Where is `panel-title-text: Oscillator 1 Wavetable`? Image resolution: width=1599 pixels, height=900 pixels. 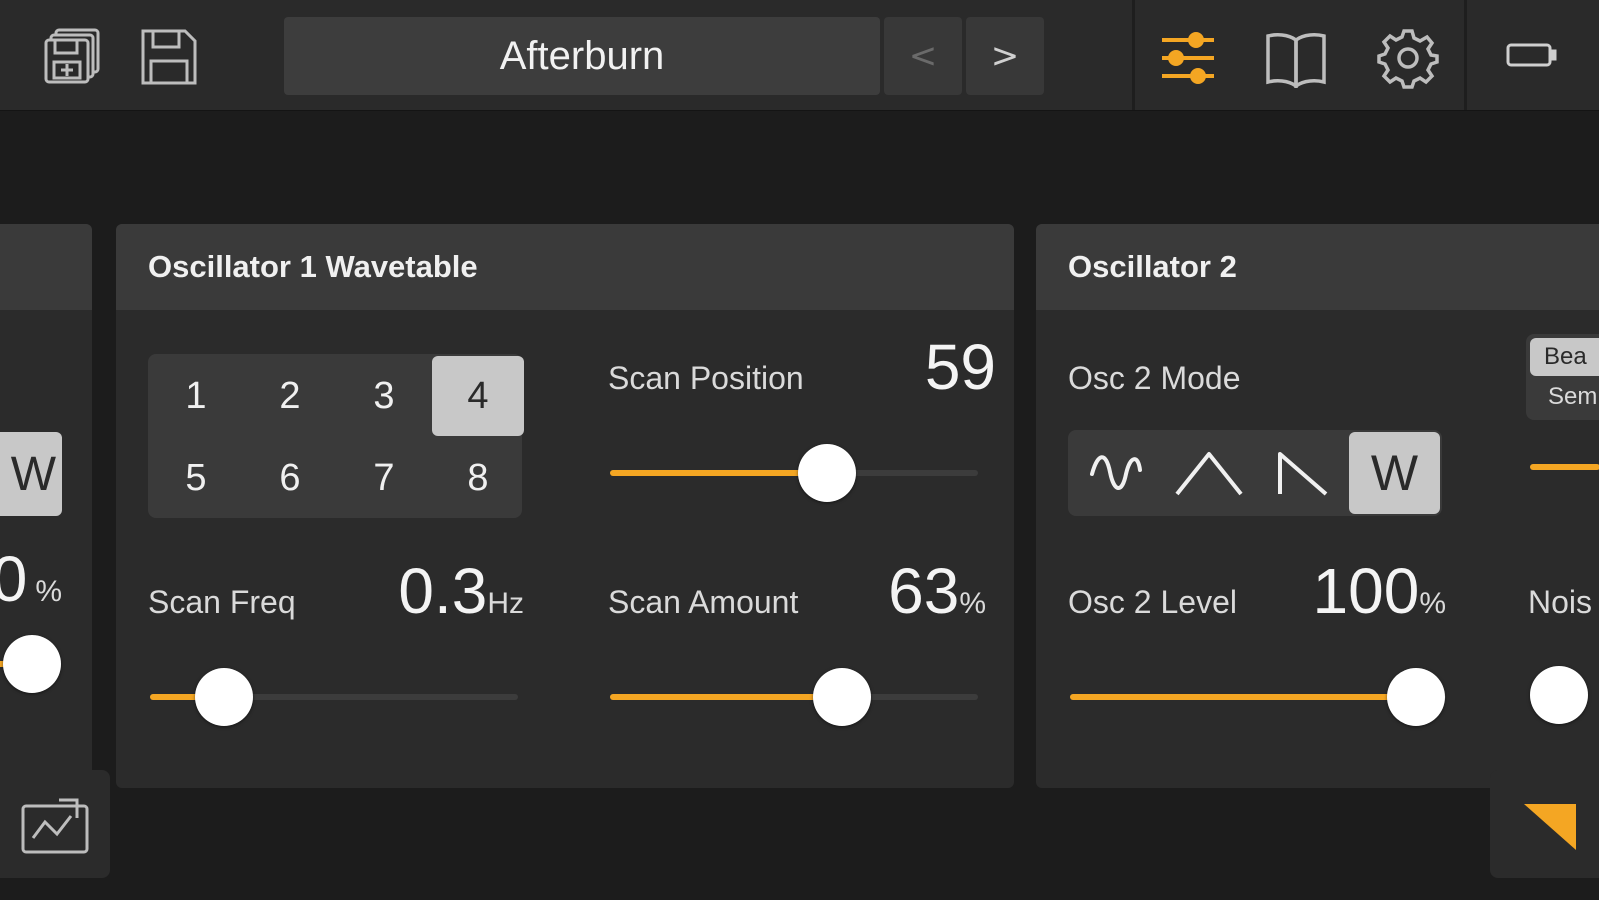
panel-title-text: Oscillator 1 Wavetable is located at coordinates (313, 266).